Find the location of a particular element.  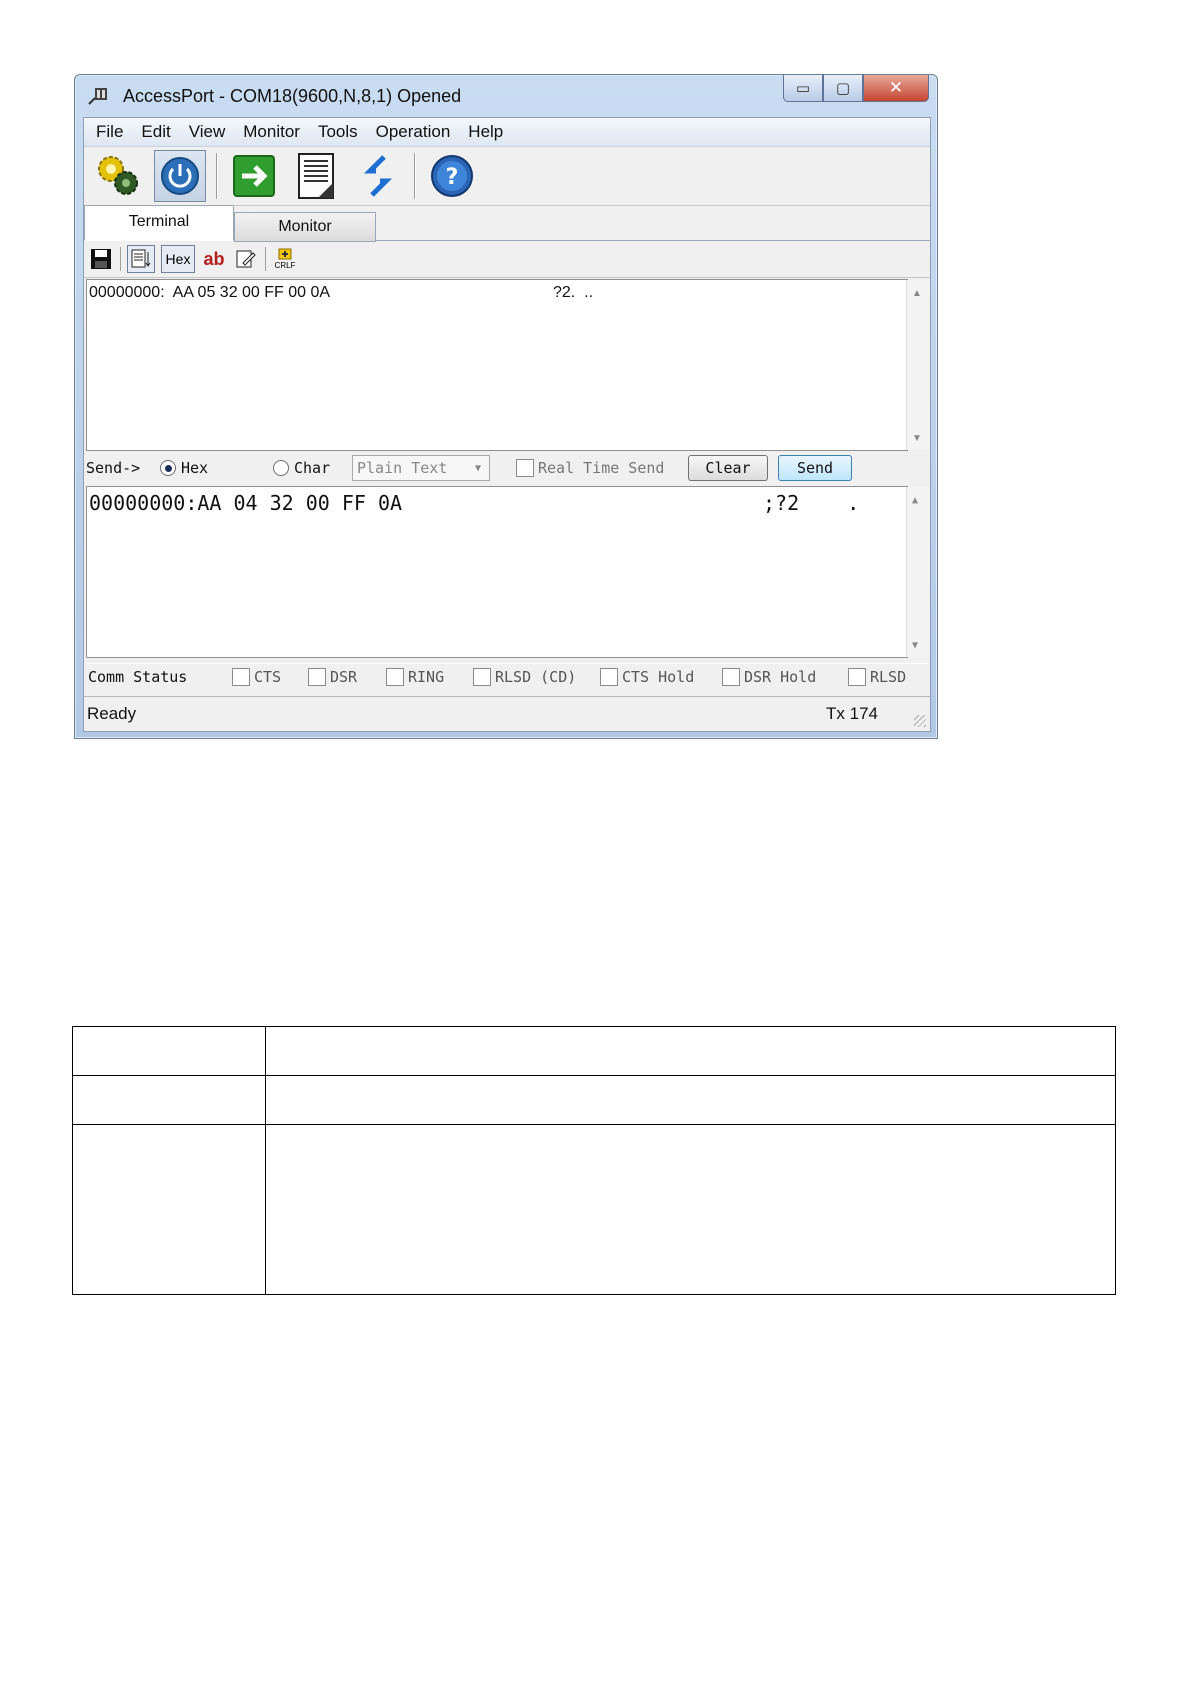

menu-view: View is located at coordinates (207, 132).